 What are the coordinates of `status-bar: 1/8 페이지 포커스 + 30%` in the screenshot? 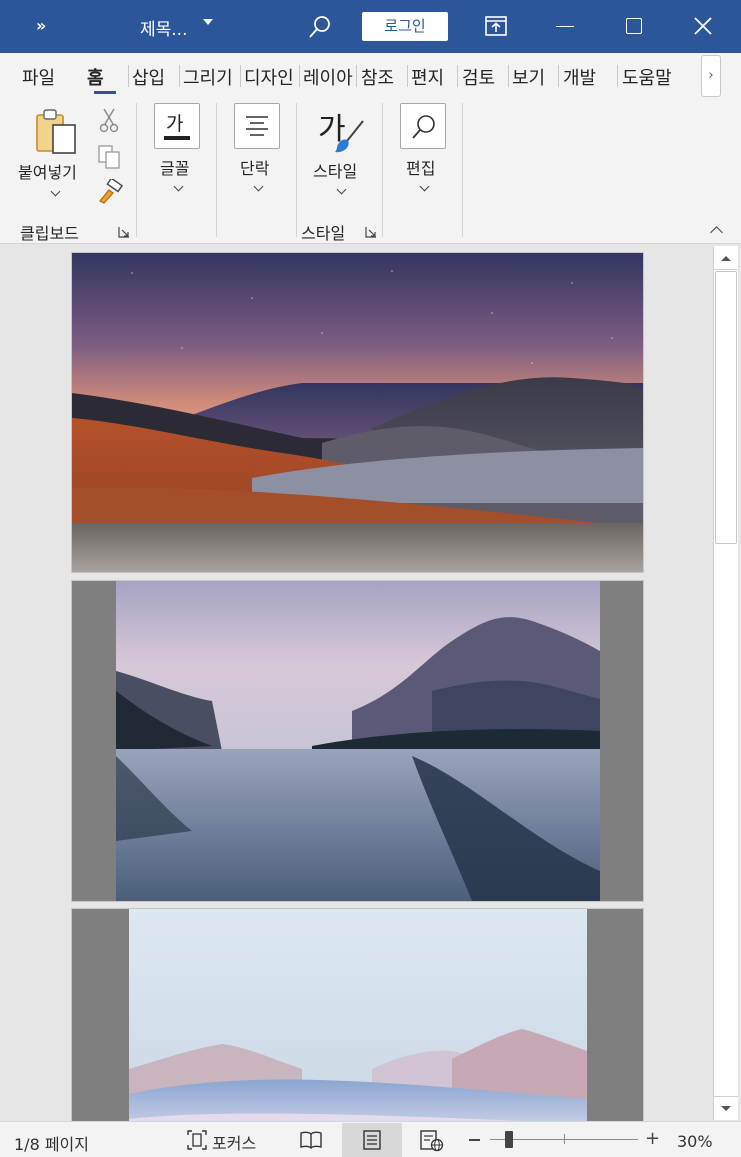 It's located at (370, 1139).